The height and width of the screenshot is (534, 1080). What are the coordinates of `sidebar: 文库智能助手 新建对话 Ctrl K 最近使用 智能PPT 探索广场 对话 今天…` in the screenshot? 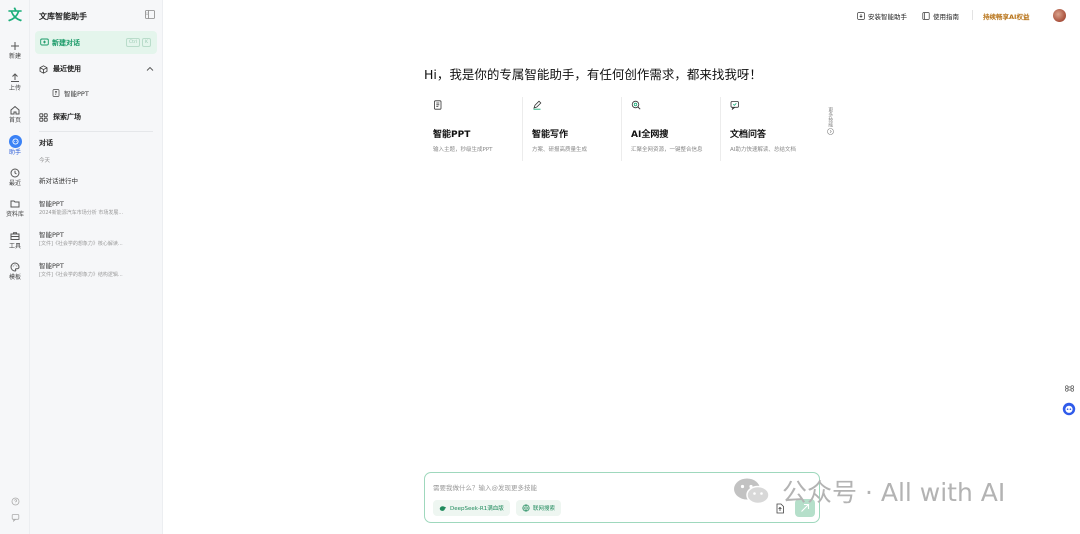 It's located at (96, 267).